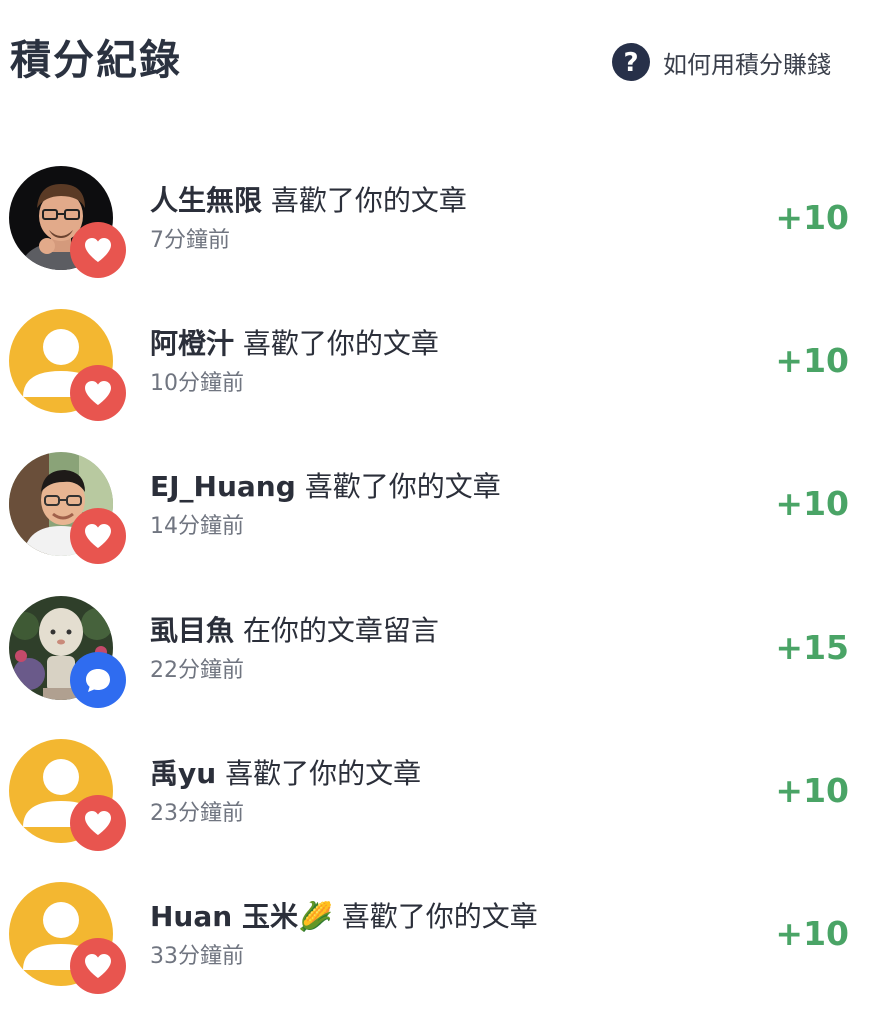 The height and width of the screenshot is (1024, 877). I want to click on list-item: 人生無限 喜歡了你的文章 7分鐘前 +10, so click(438, 231).